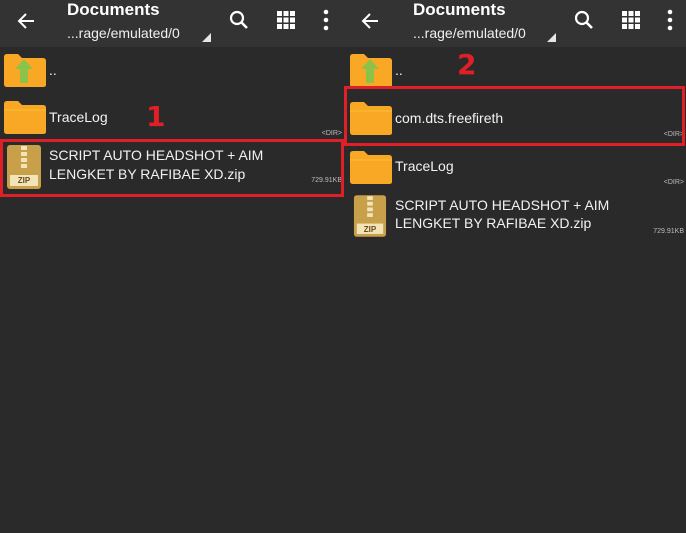 The image size is (686, 533). Describe the element at coordinates (515, 118) in the screenshot. I see `list-item-folder: com.dts.freefireth <DIR>` at that location.